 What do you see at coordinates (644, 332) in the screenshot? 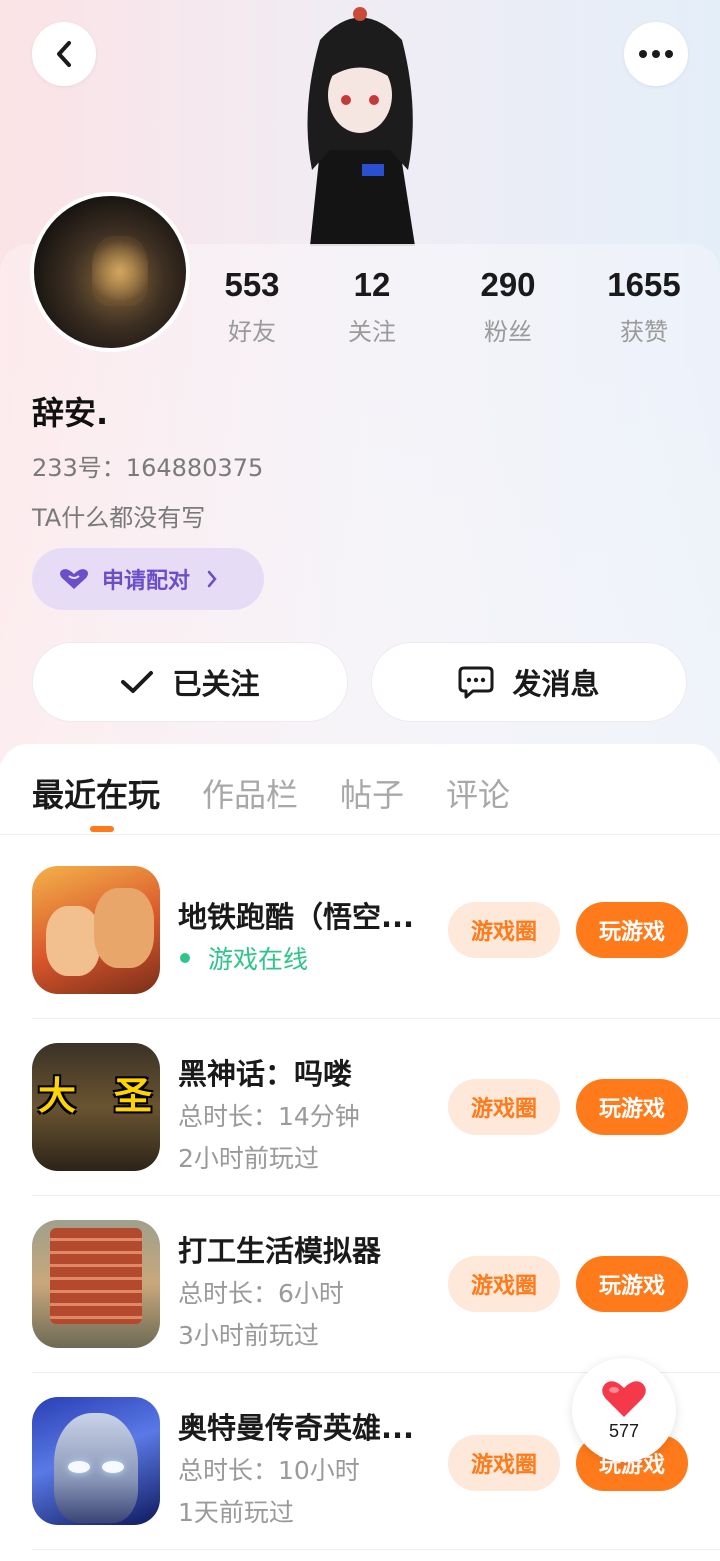
I see `stat-label: 获赞` at bounding box center [644, 332].